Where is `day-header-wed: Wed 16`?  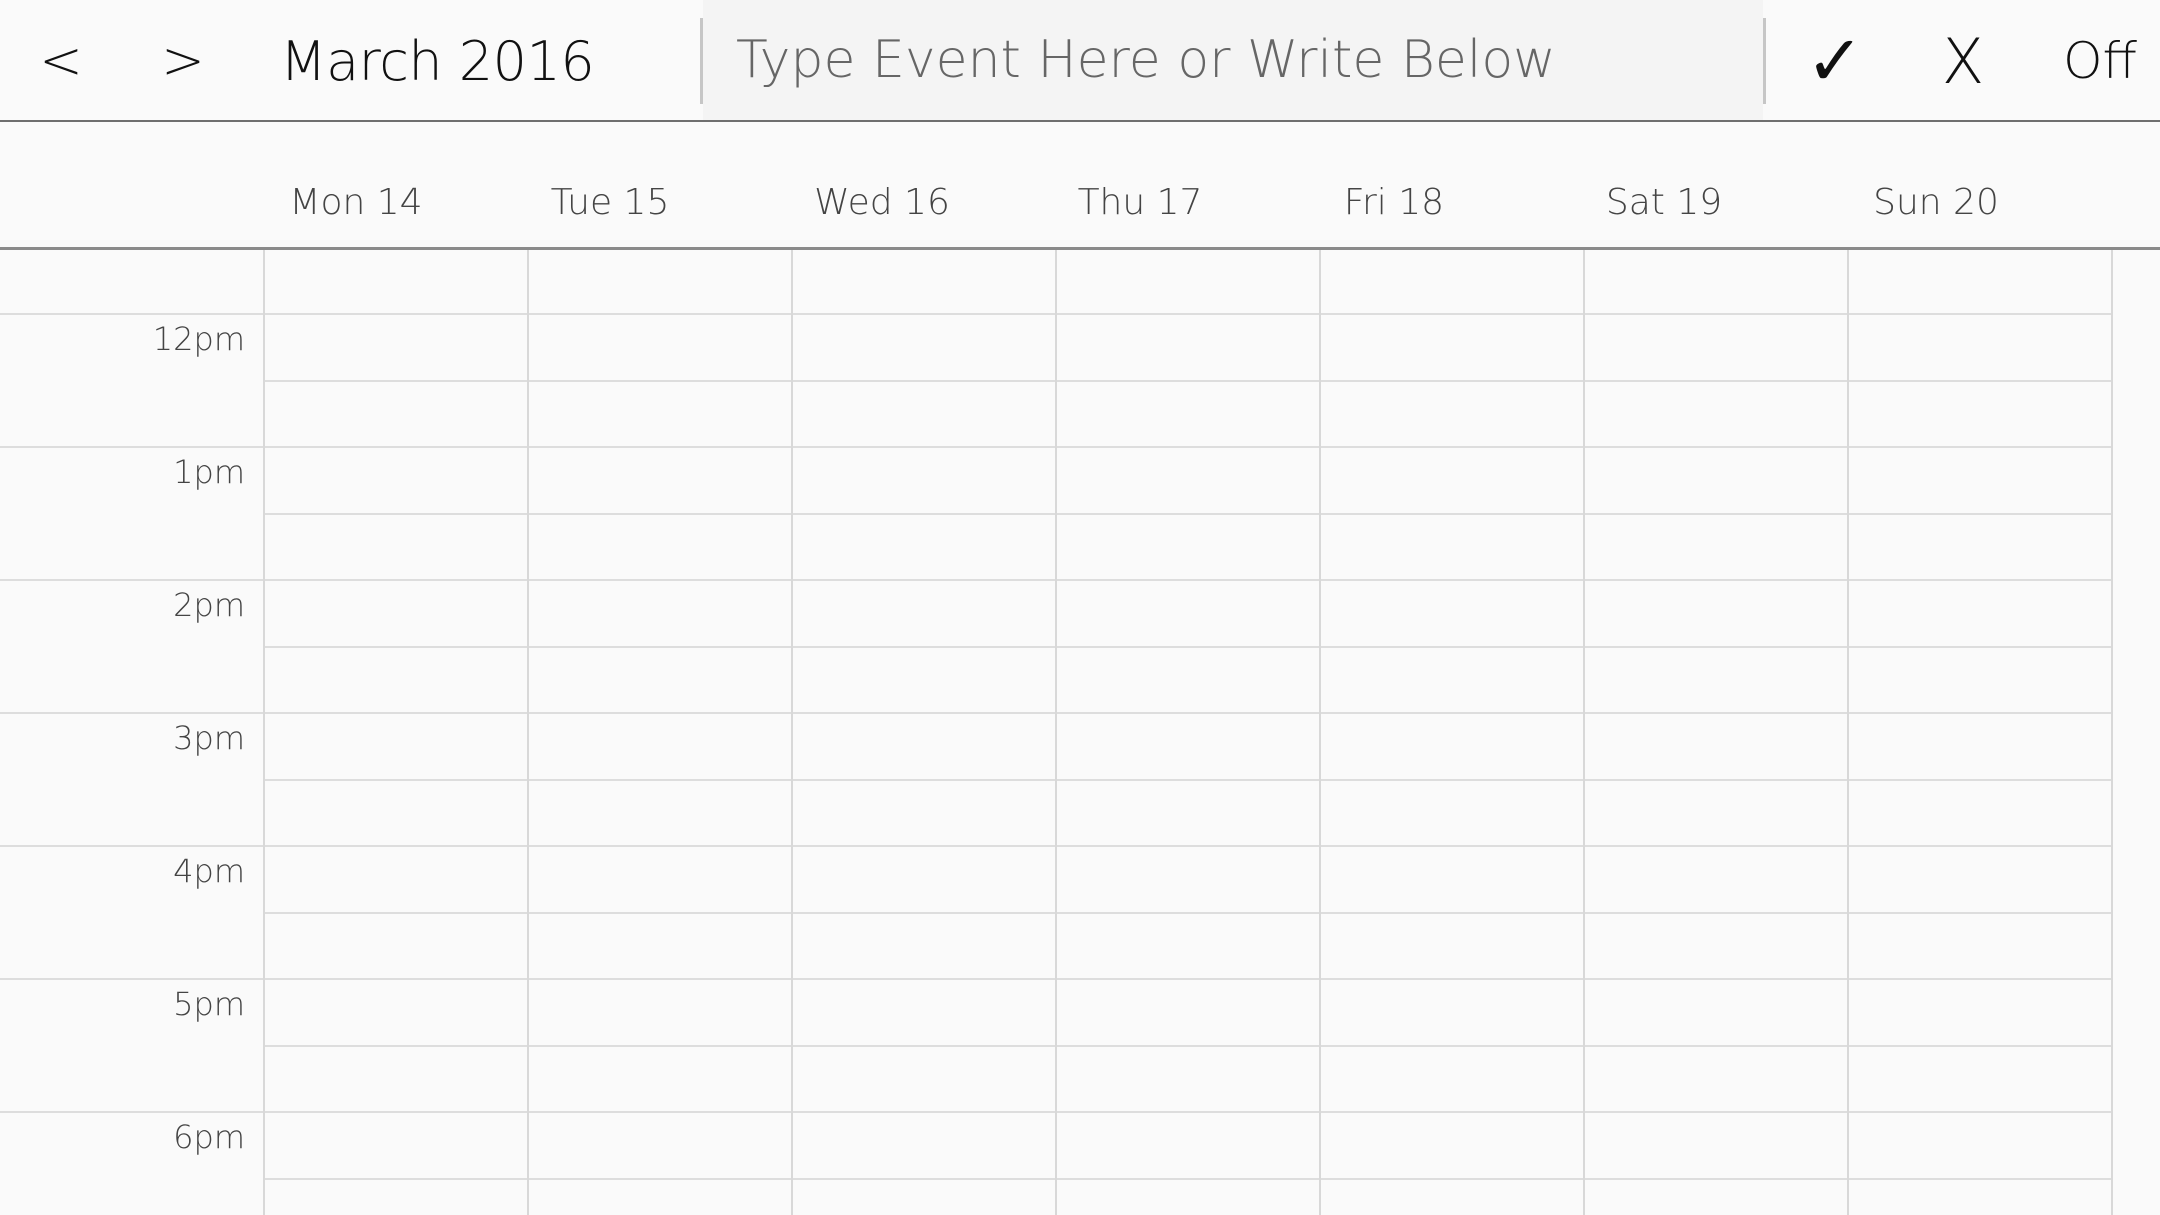 day-header-wed: Wed 16 is located at coordinates (882, 202).